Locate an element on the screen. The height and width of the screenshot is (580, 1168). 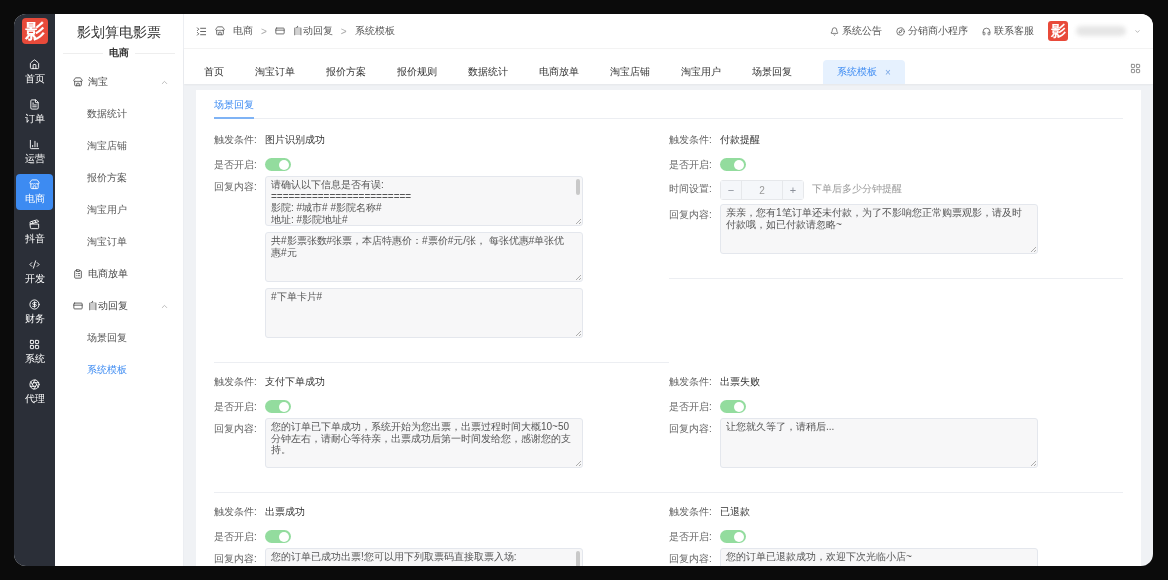
page-tab: 淘宝用户 is located at coordinates (701, 72).